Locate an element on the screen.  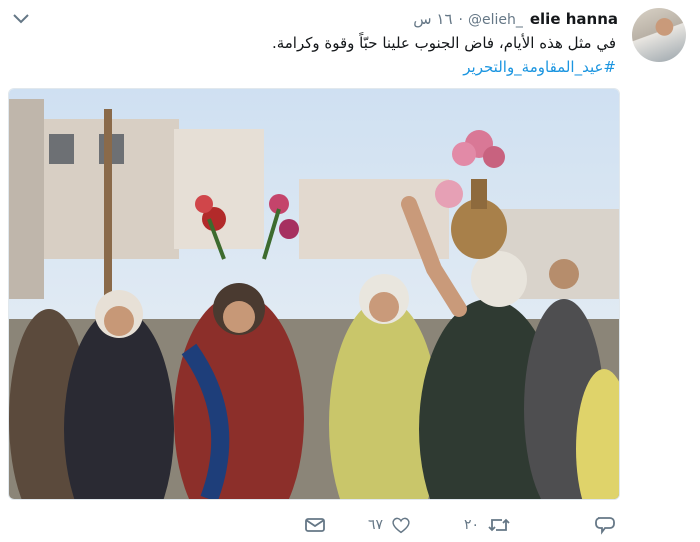
reply-button is located at coordinates (315, 525).